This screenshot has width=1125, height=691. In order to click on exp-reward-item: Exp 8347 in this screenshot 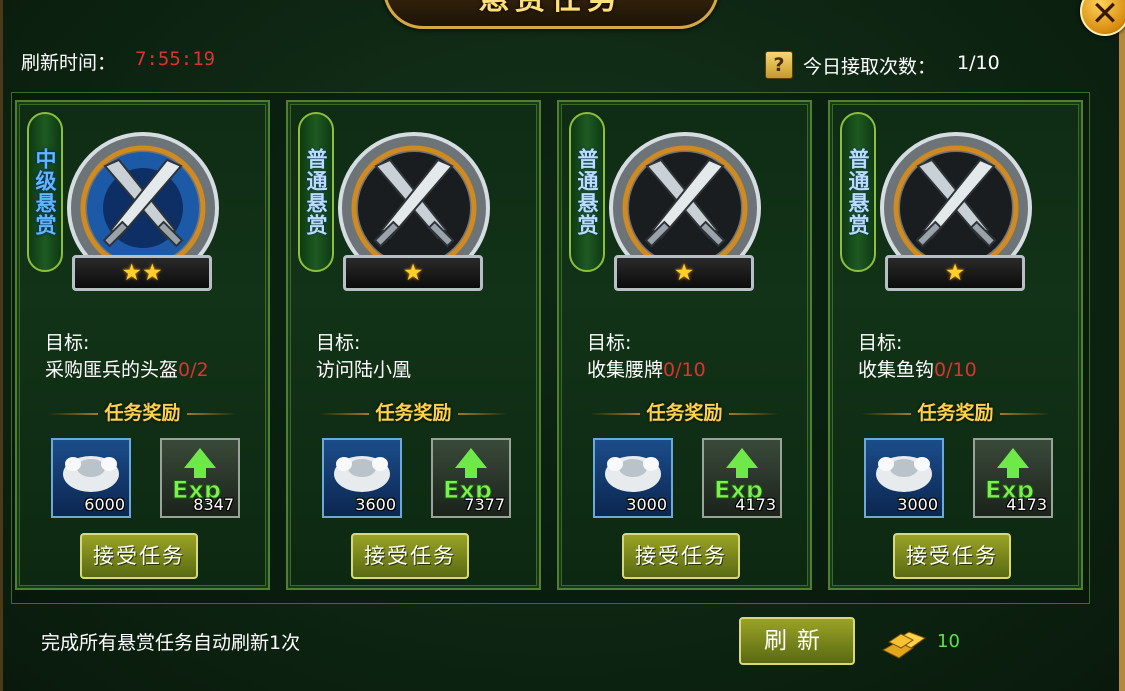, I will do `click(200, 478)`.